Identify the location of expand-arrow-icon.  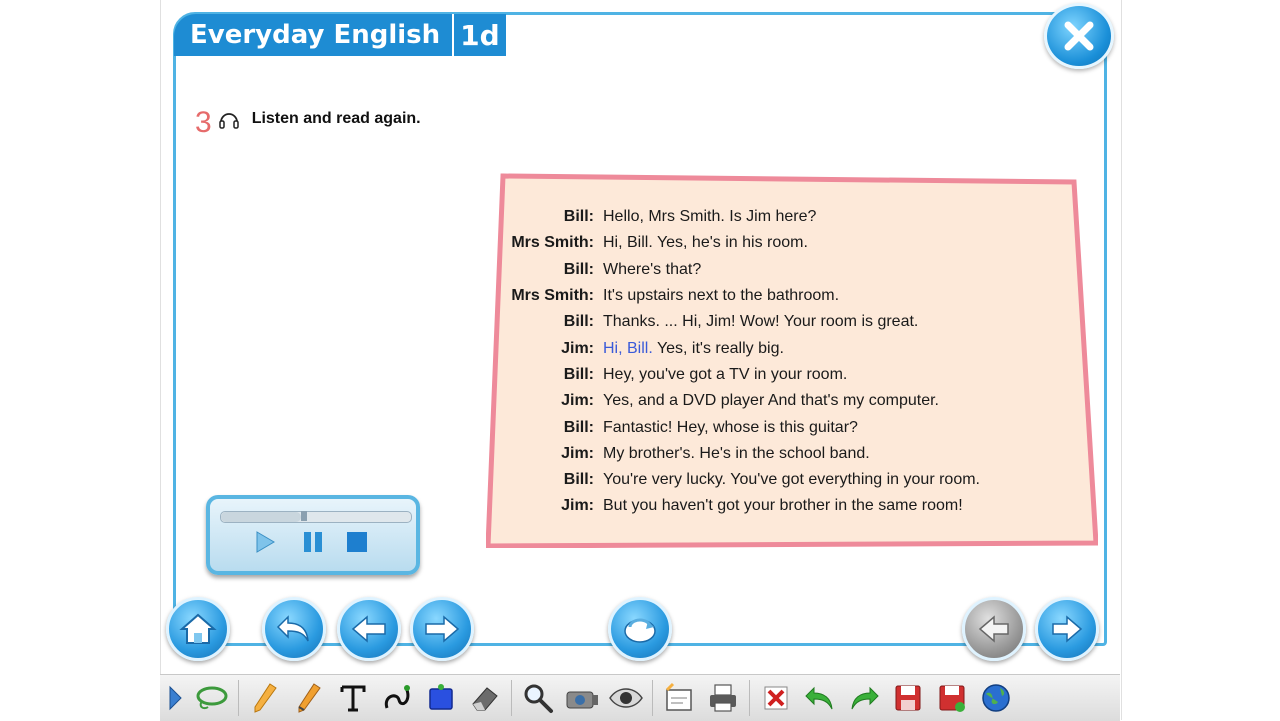
(175, 698).